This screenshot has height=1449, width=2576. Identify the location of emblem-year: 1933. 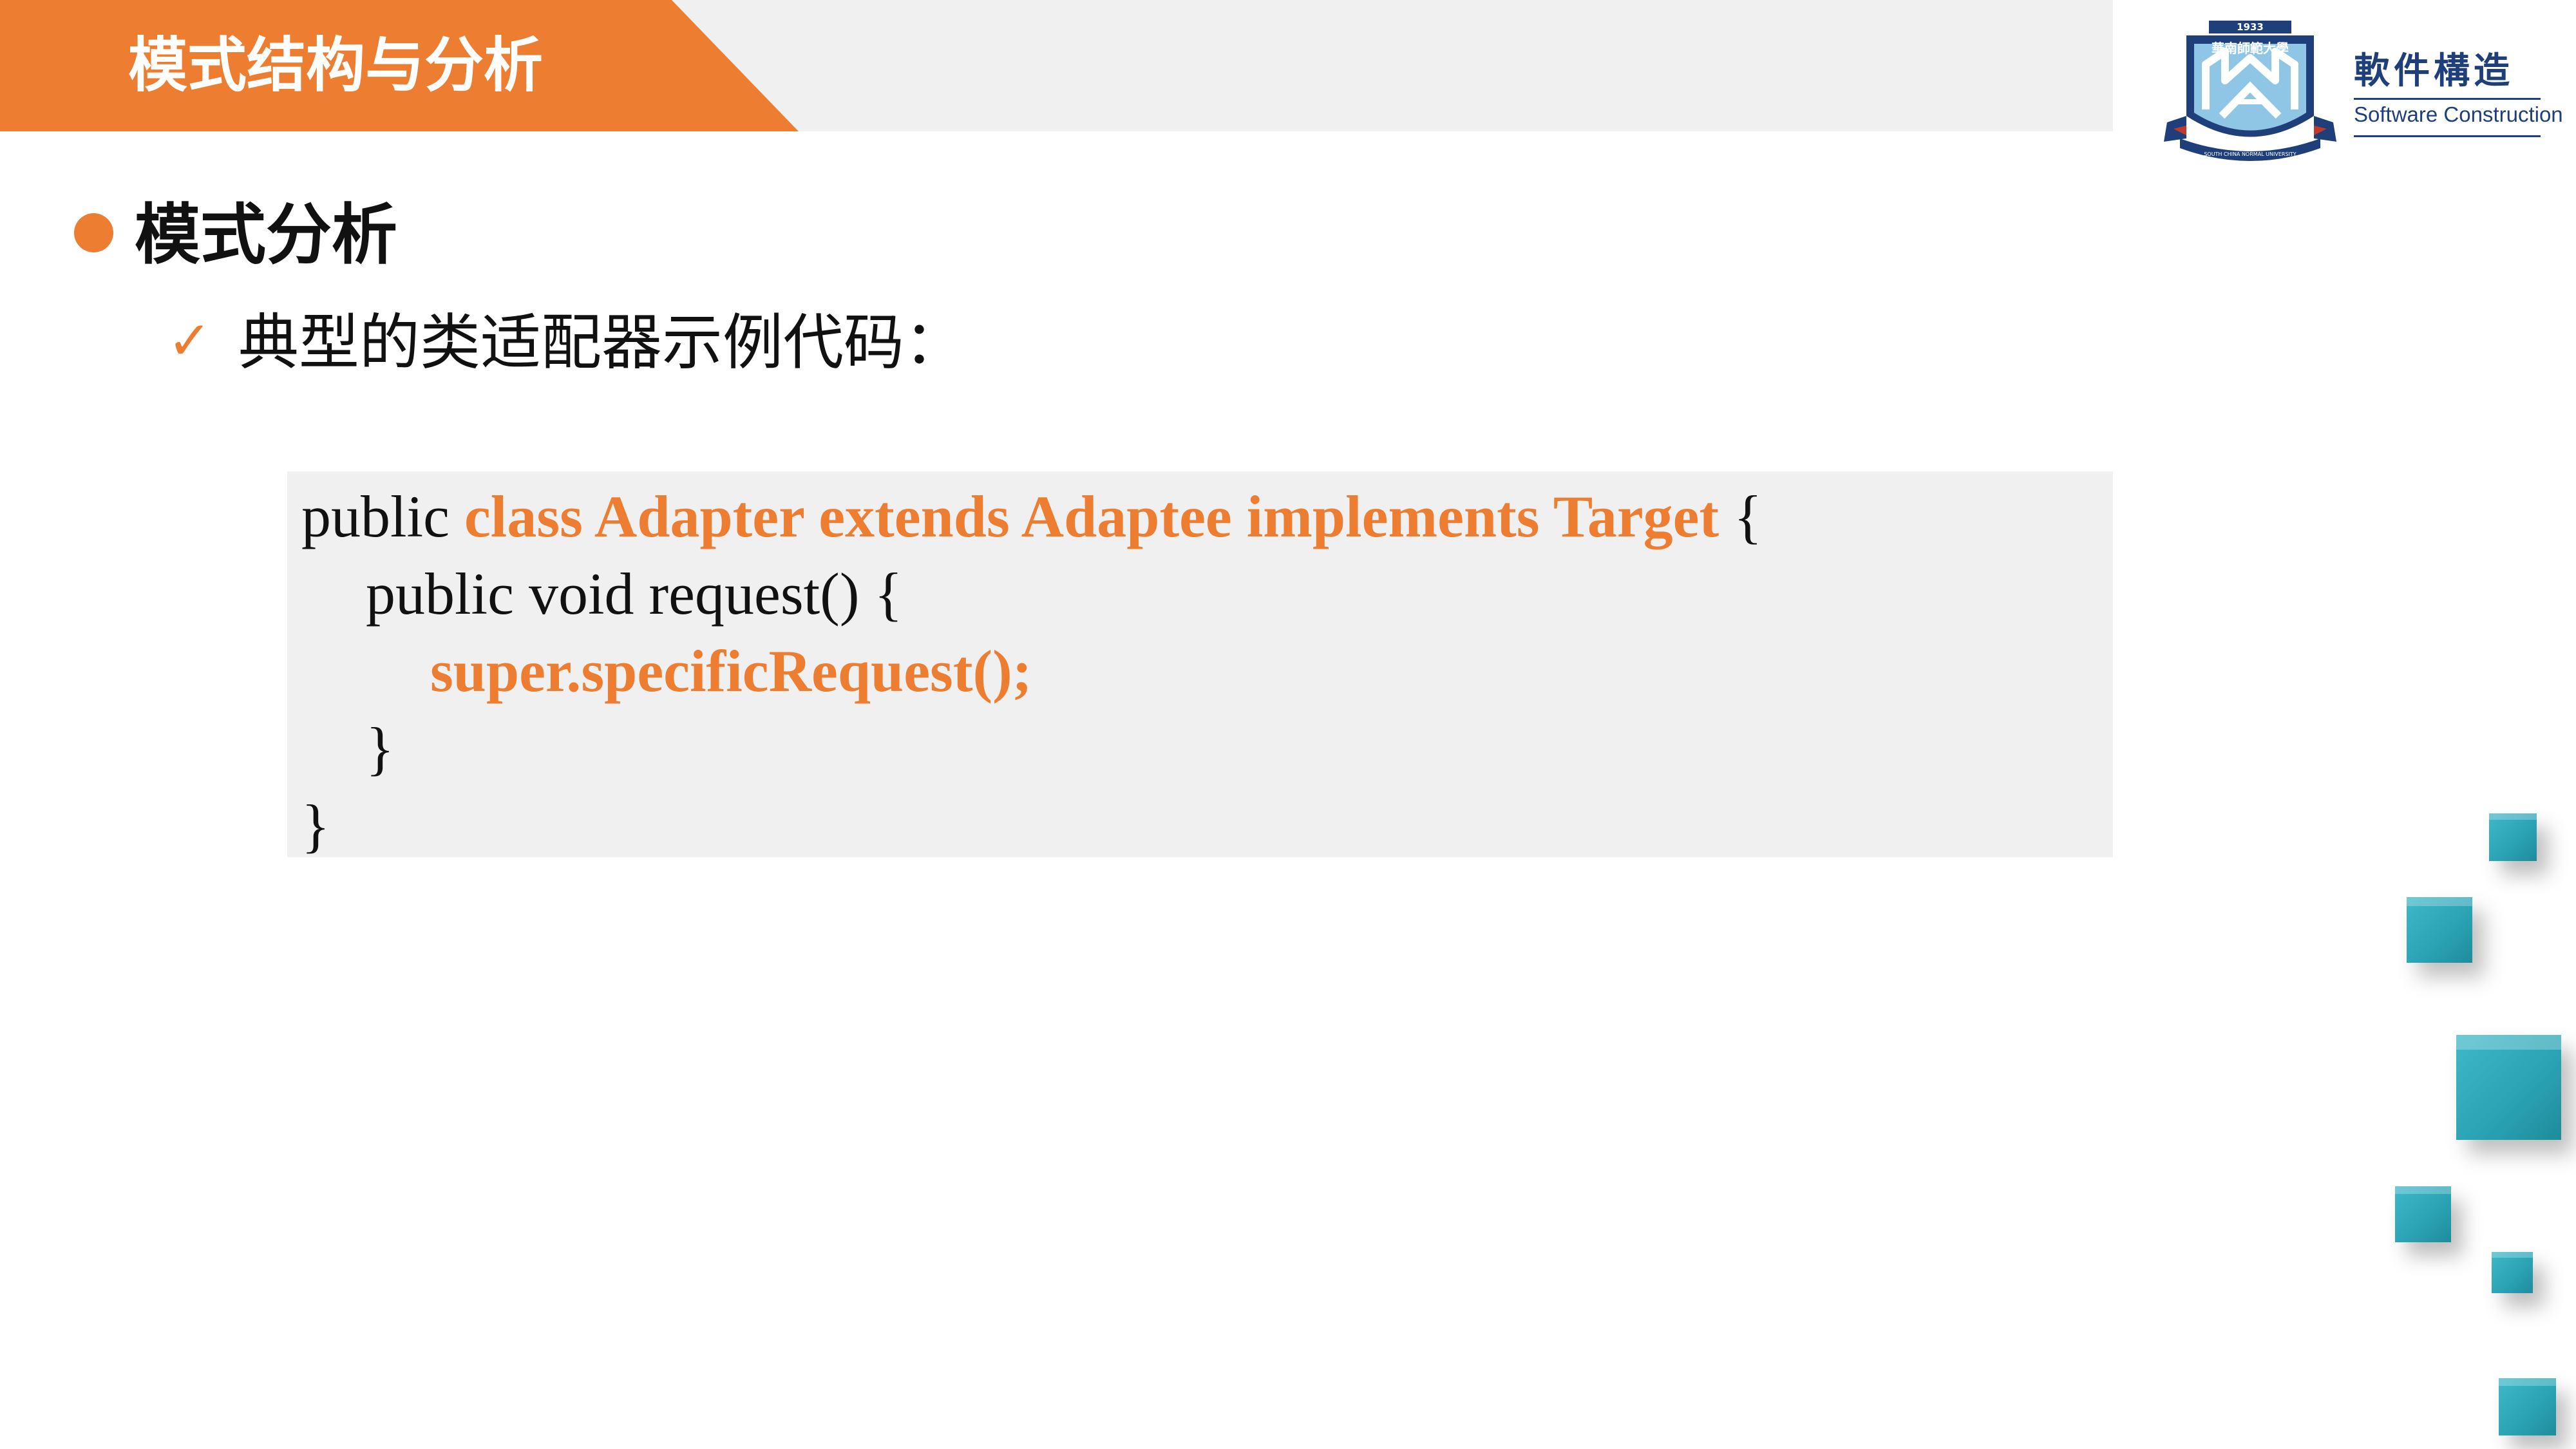
(2250, 27).